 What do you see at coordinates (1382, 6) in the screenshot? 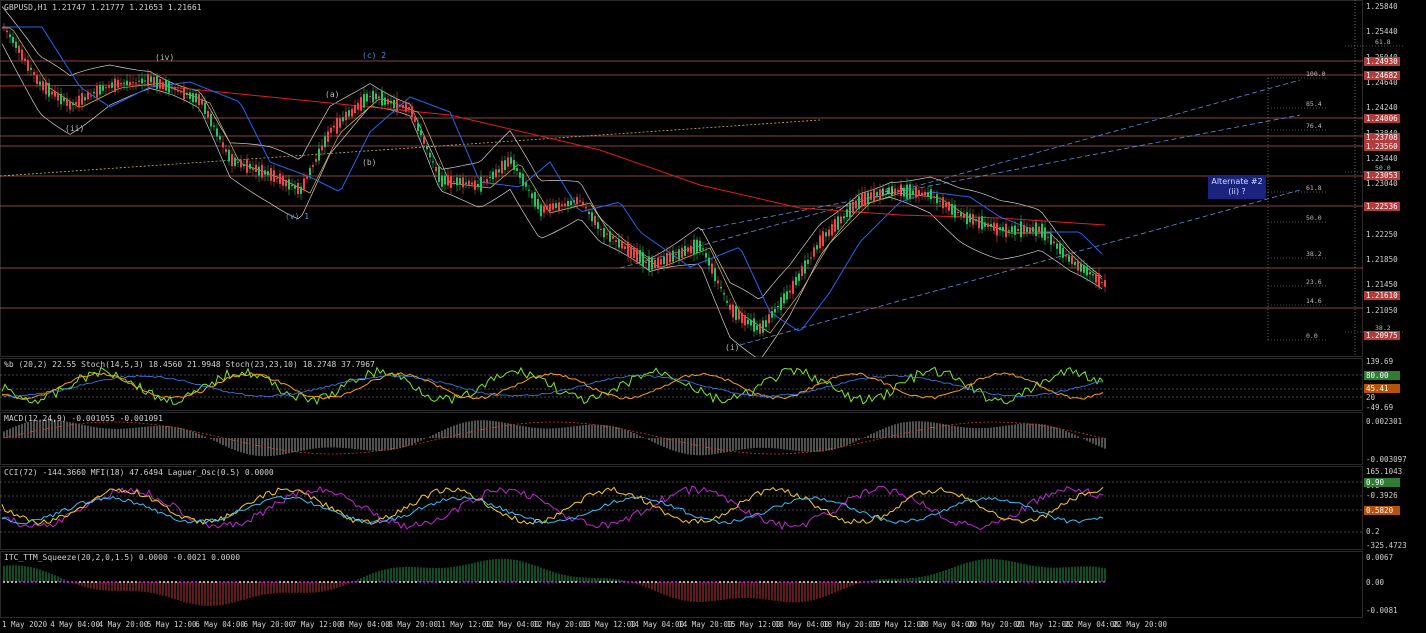
I see `price-axis-label: 1.25840` at bounding box center [1382, 6].